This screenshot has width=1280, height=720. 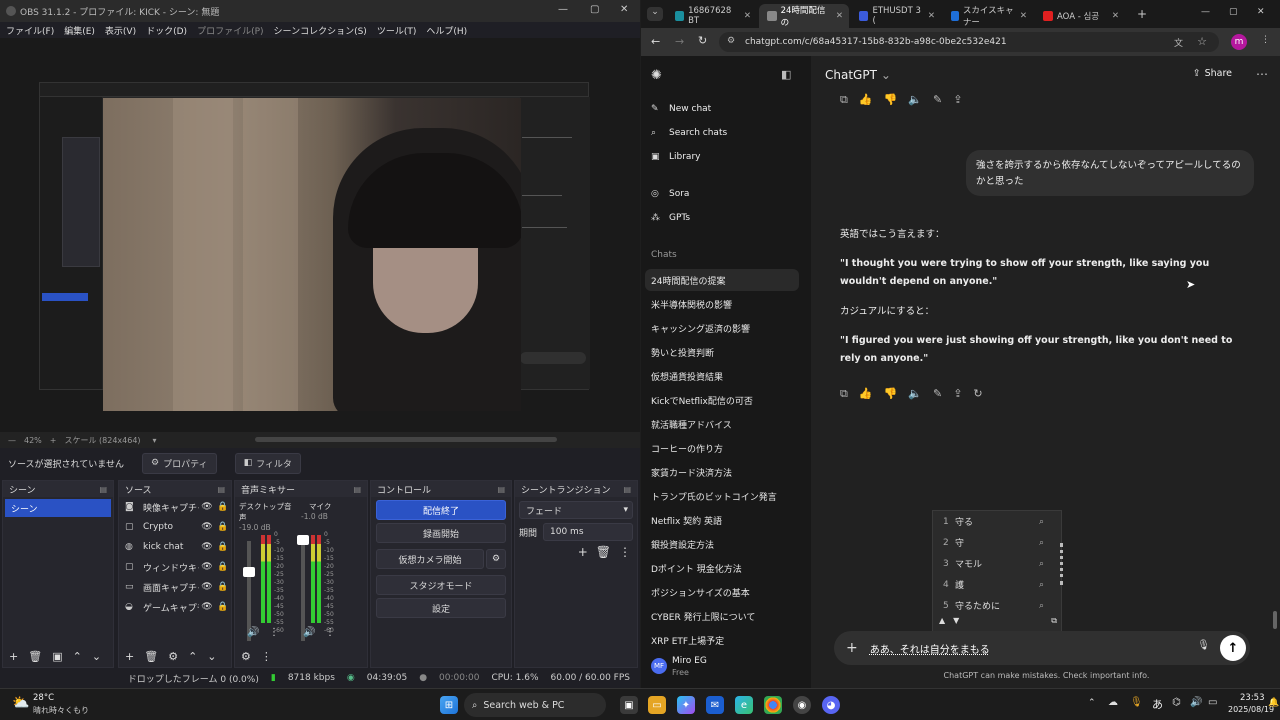 What do you see at coordinates (722, 520) in the screenshot?
I see `chat-history-item: Netflix 契約 英語` at bounding box center [722, 520].